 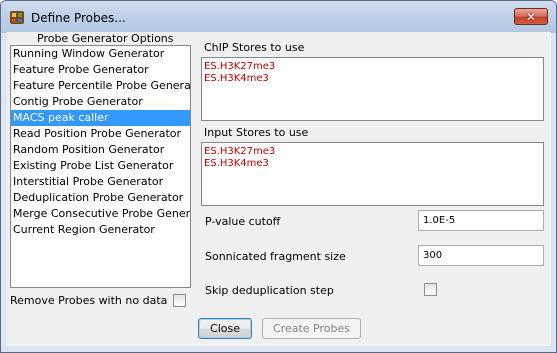 I want to click on close-icon: ✕, so click(x=531, y=16).